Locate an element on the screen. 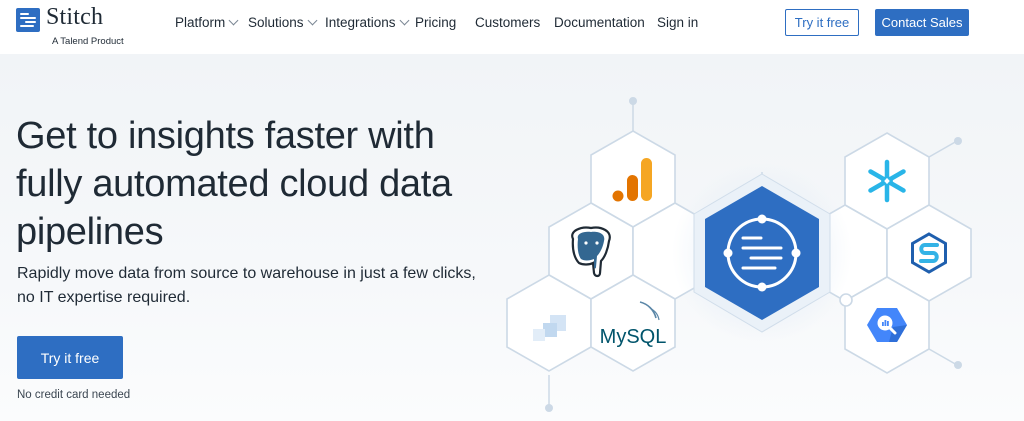 This screenshot has width=1024, height=421. nav-customers: Customers is located at coordinates (507, 22).